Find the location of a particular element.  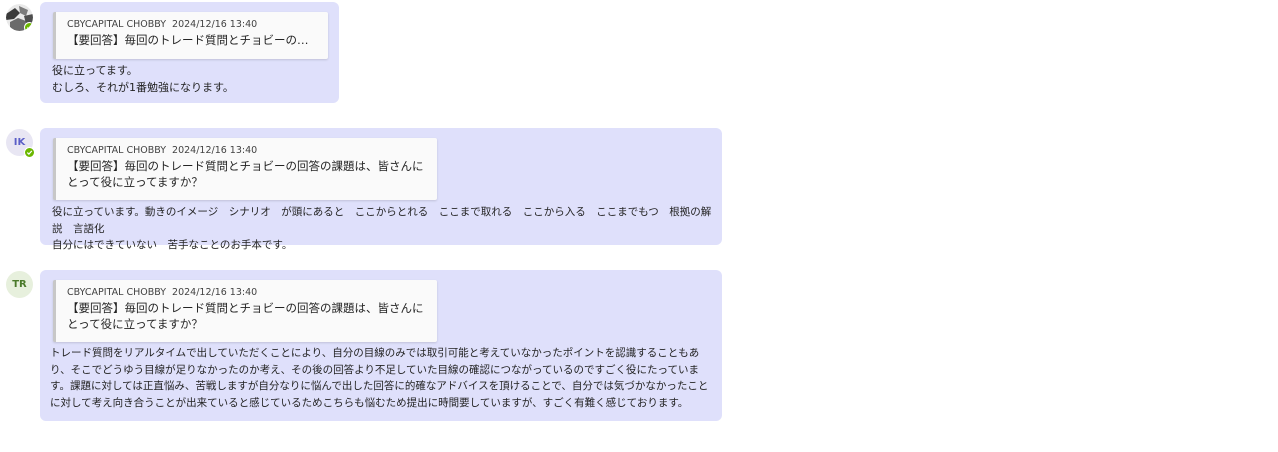

avatar: IK is located at coordinates (20, 143).